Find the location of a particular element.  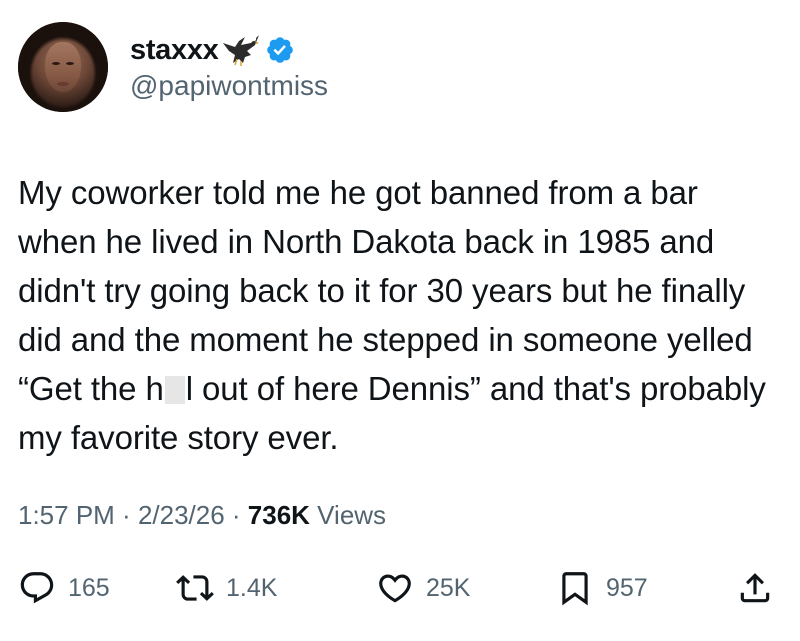

tweet-date: 2/23/26 is located at coordinates (181, 515).